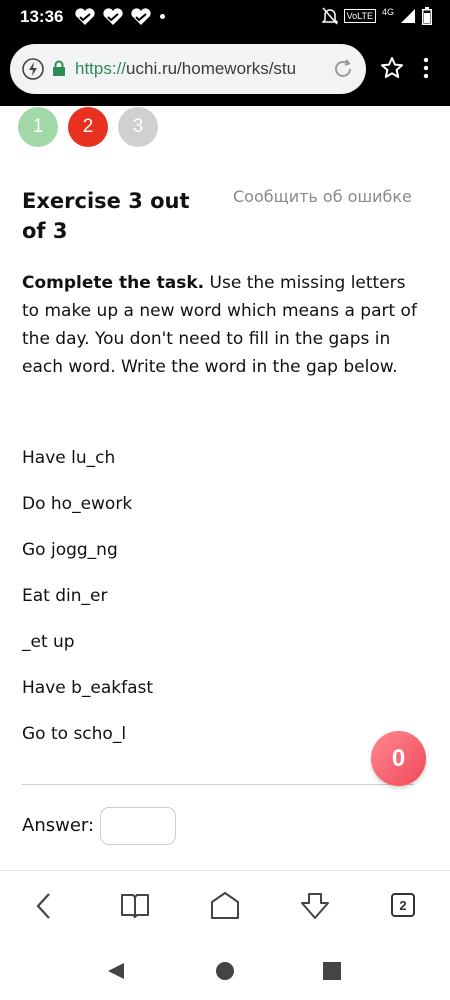  I want to click on home-icon, so click(225, 906).